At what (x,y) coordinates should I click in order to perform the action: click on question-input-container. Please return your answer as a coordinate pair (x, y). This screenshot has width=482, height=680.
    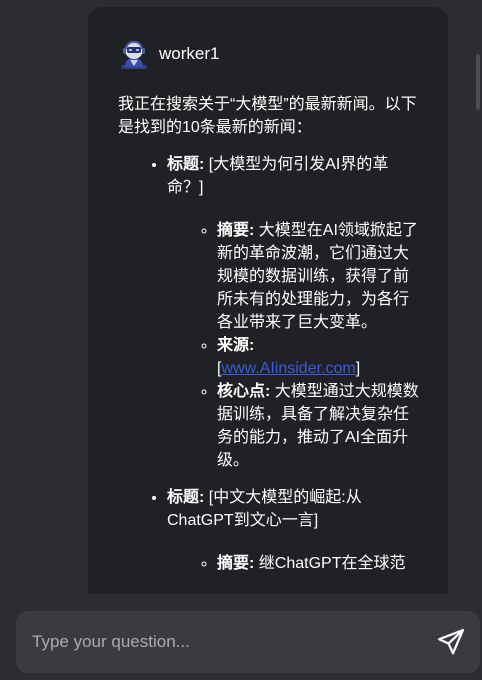
    Looking at the image, I should click on (248, 642).